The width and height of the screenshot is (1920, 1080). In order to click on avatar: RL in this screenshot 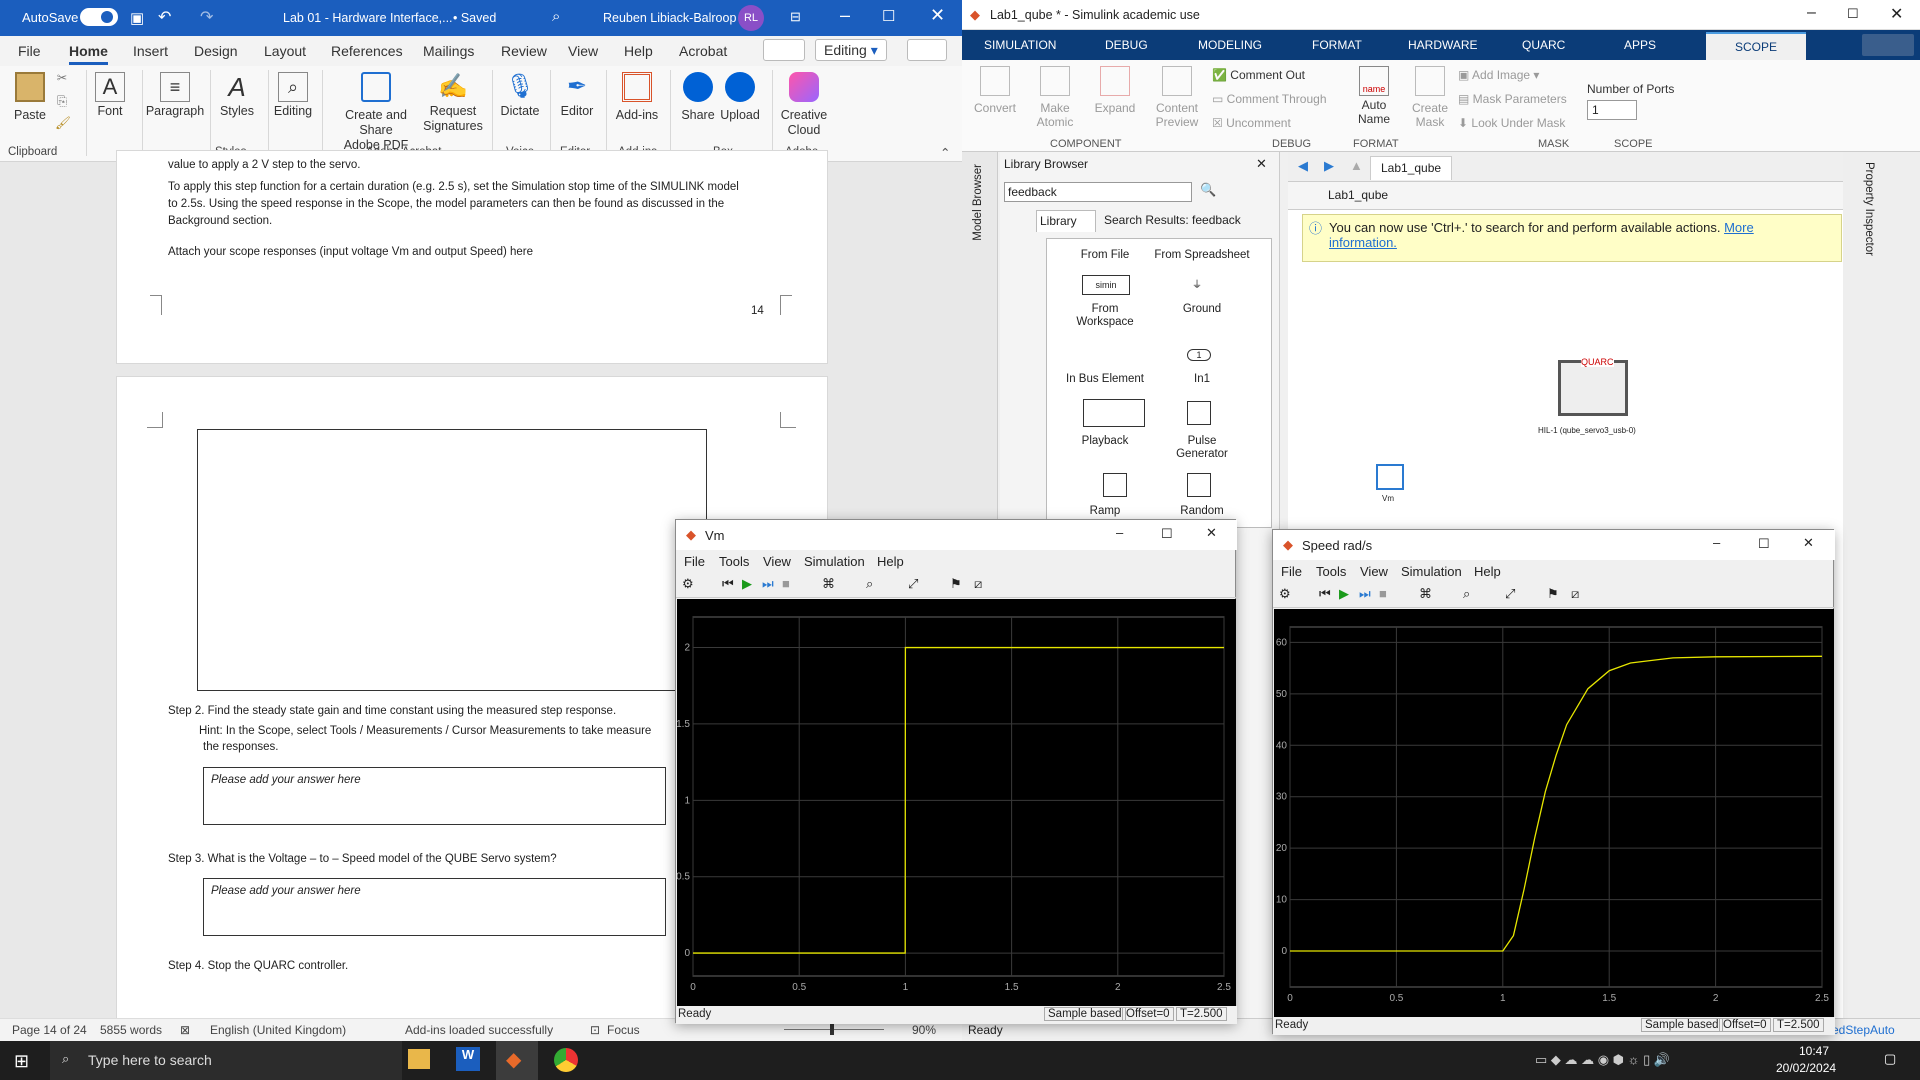, I will do `click(751, 18)`.